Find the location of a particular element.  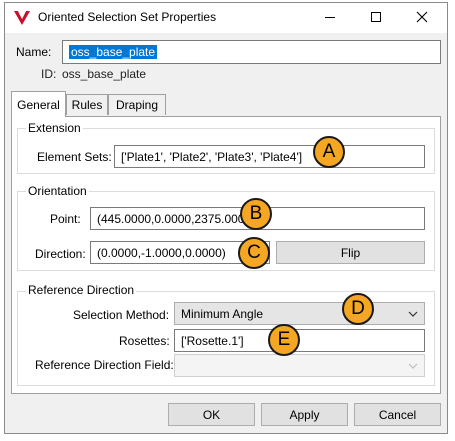

direction-label: Direction: is located at coordinates (60, 254).